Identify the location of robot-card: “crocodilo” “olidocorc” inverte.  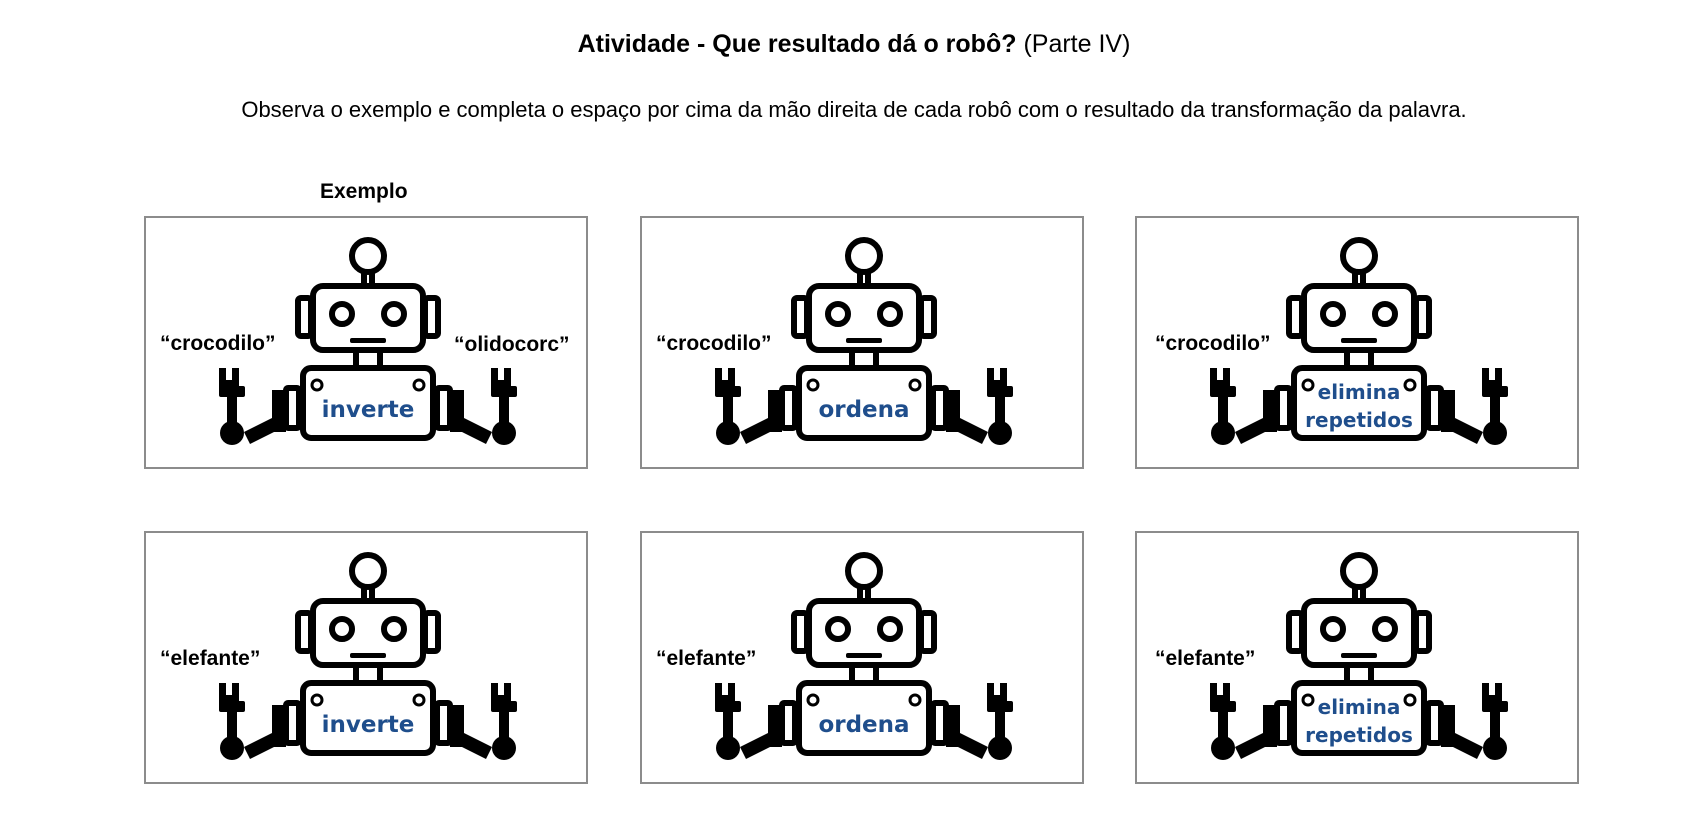
(366, 342).